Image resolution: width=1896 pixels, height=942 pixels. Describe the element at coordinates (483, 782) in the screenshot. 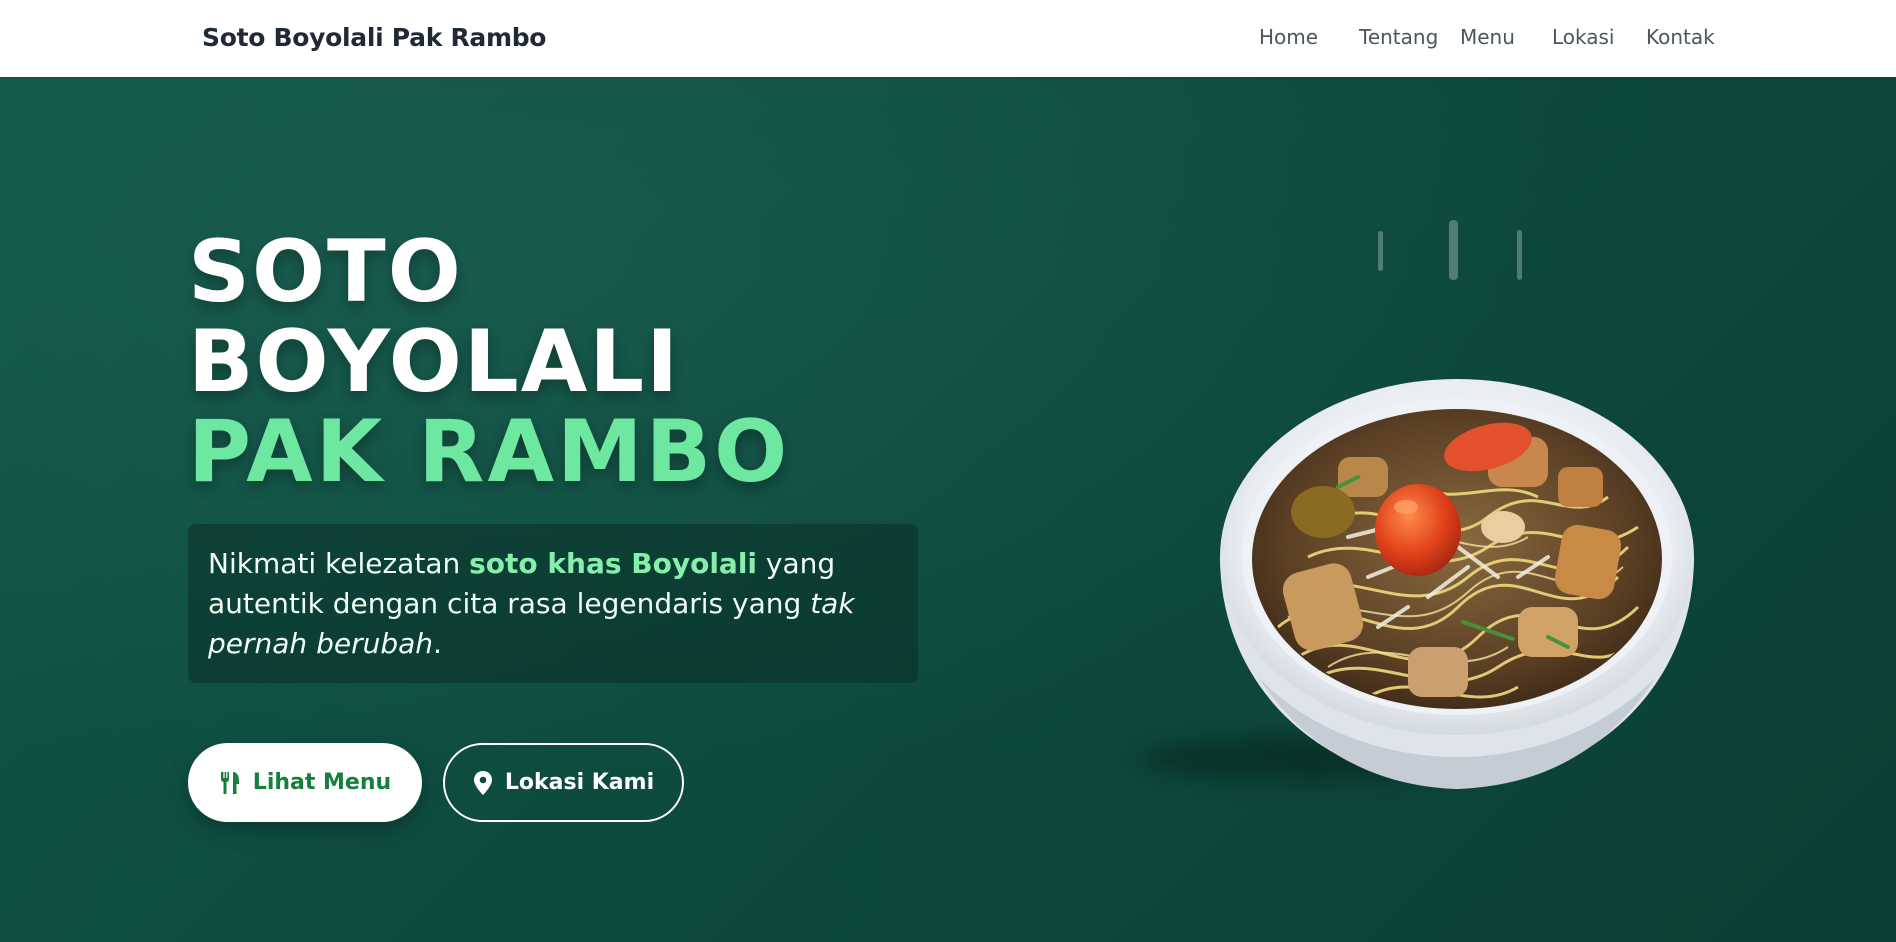

I see `map-pin-icon` at that location.